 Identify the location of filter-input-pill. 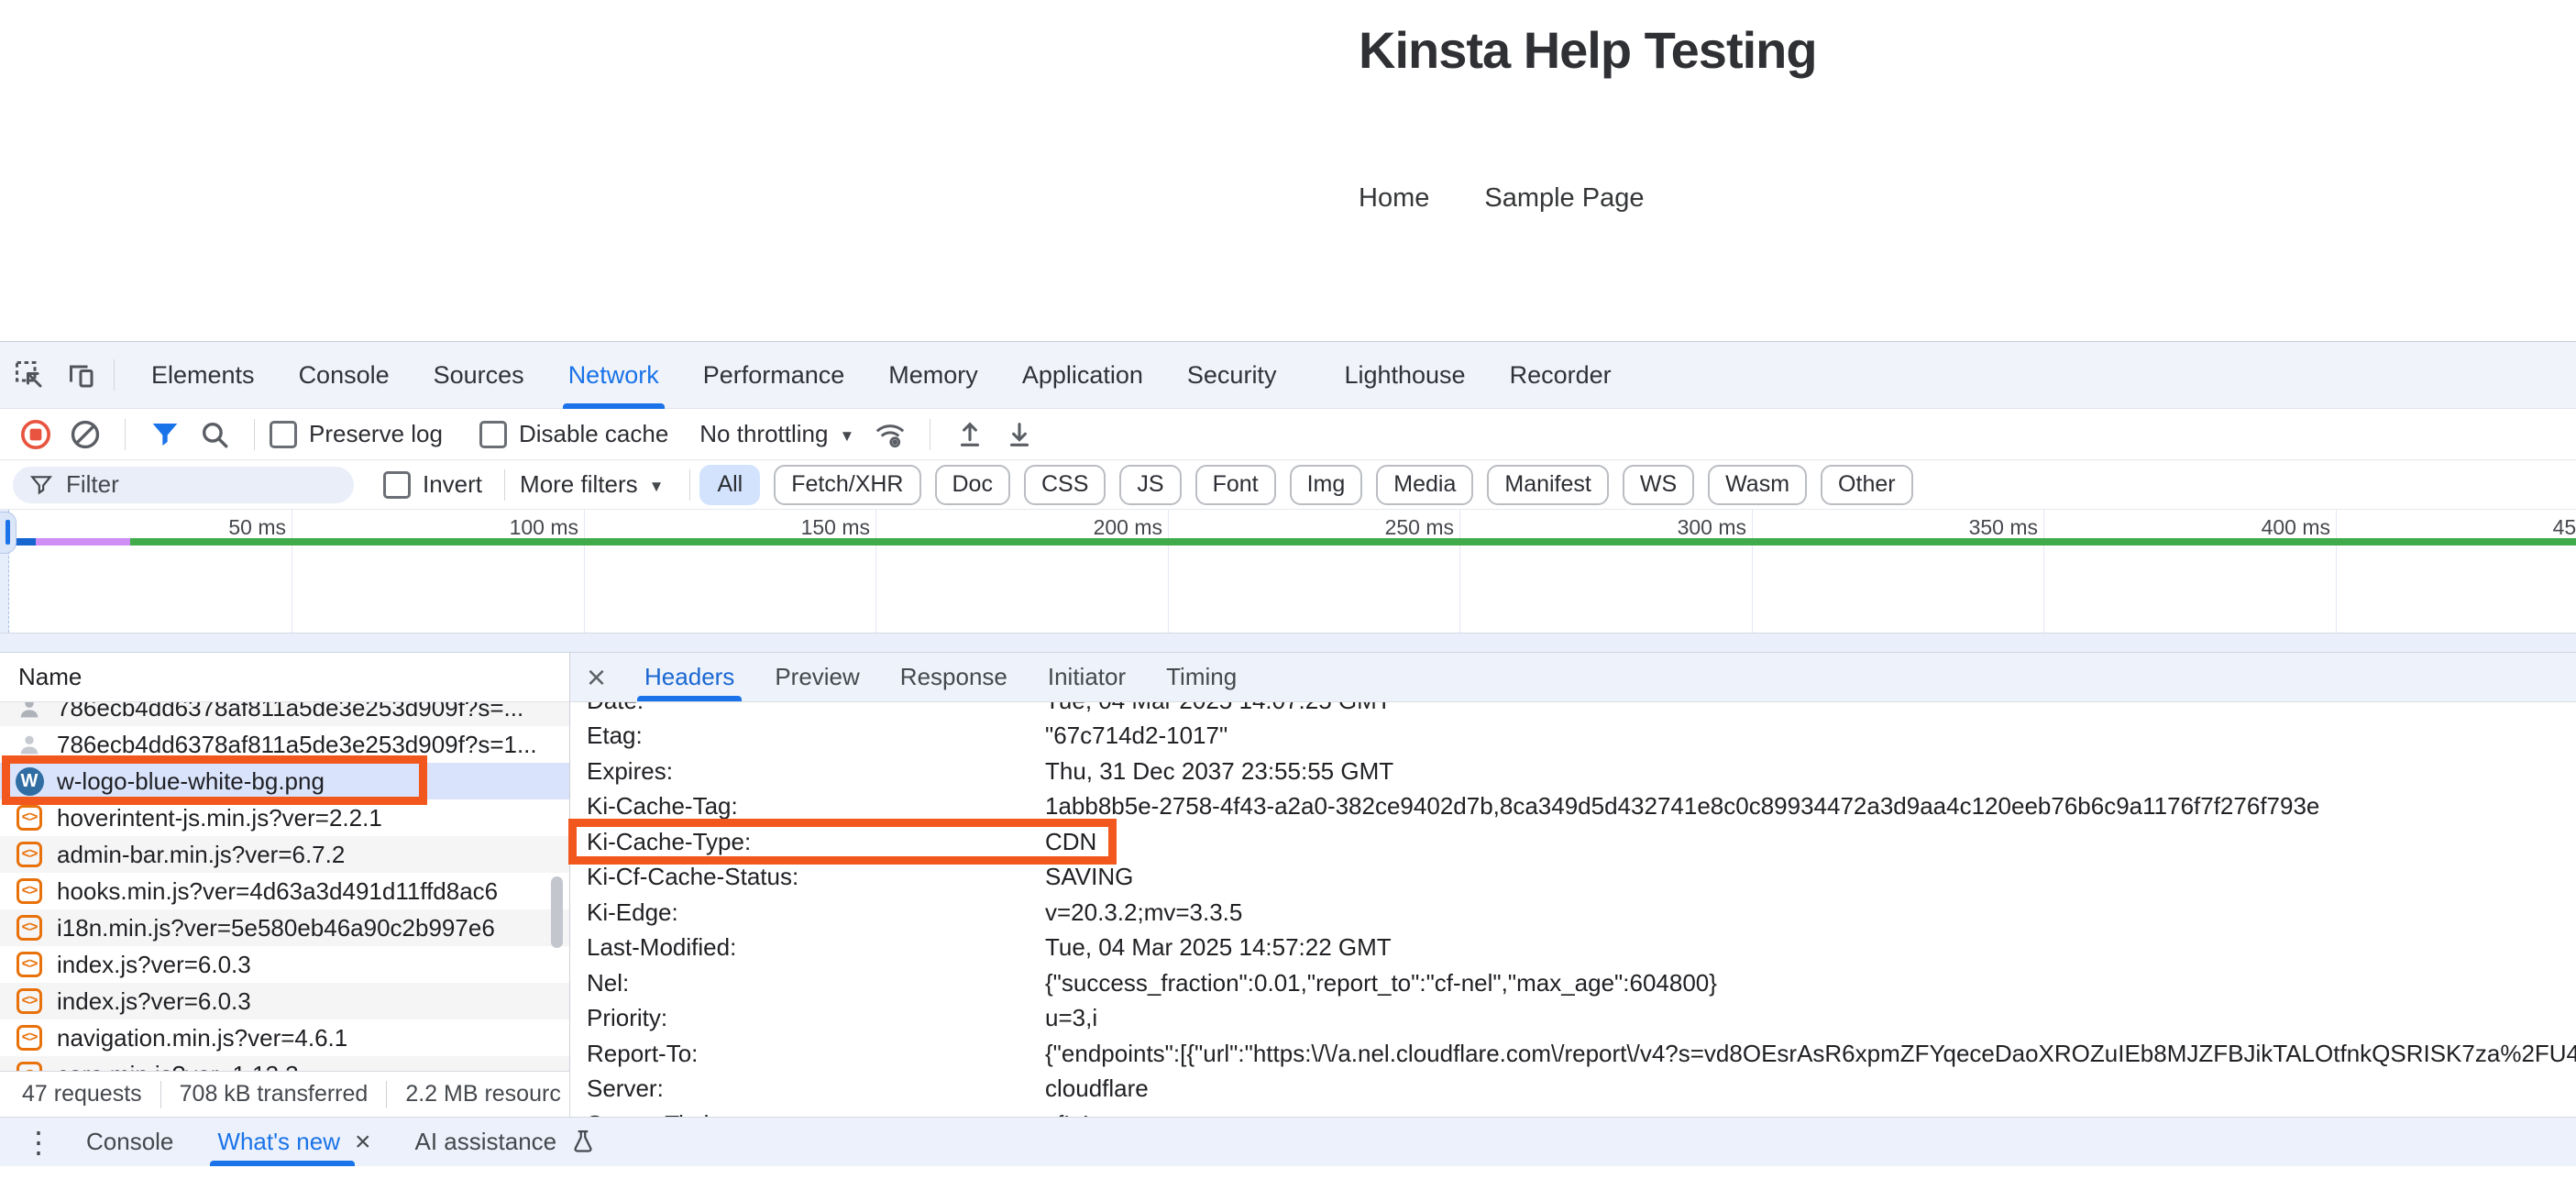
(183, 484).